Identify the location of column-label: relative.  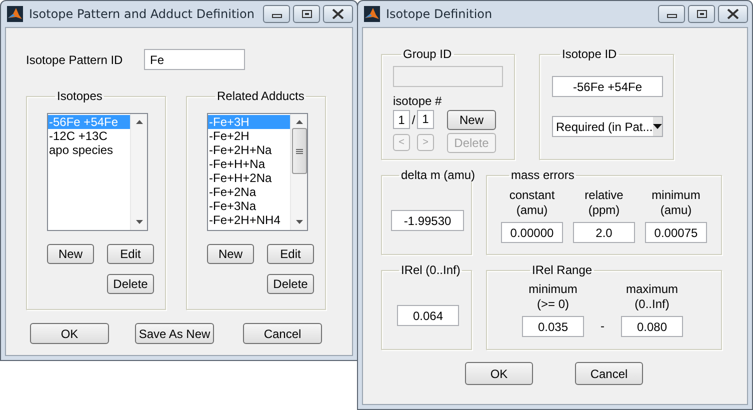
(604, 195).